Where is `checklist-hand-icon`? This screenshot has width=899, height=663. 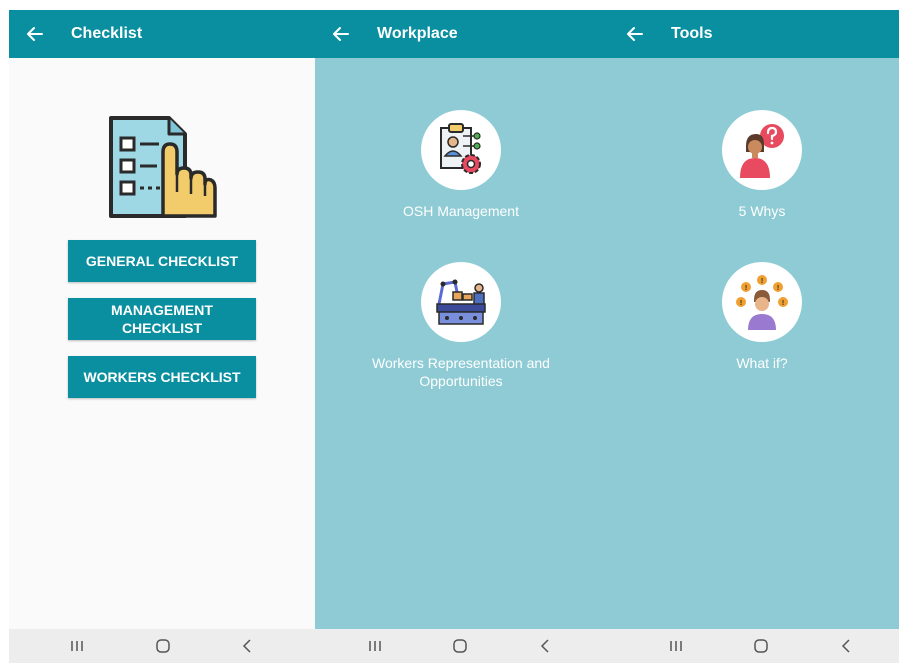
checklist-hand-icon is located at coordinates (163, 167).